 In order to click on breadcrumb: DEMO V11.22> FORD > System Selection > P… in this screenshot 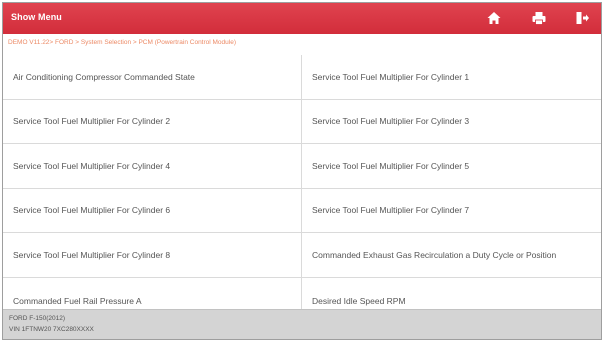, I will do `click(122, 42)`.